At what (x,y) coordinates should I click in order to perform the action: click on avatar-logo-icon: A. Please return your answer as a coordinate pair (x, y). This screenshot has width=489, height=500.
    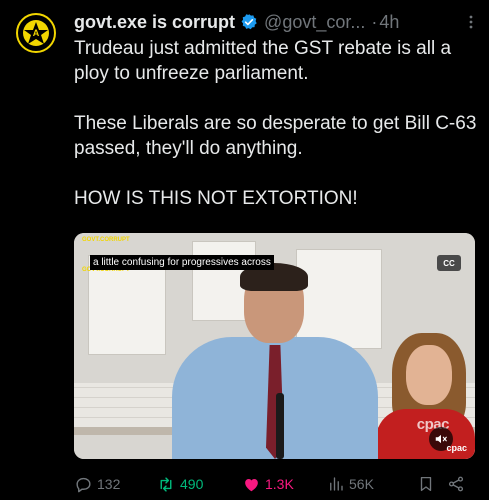
    Looking at the image, I should click on (36, 33).